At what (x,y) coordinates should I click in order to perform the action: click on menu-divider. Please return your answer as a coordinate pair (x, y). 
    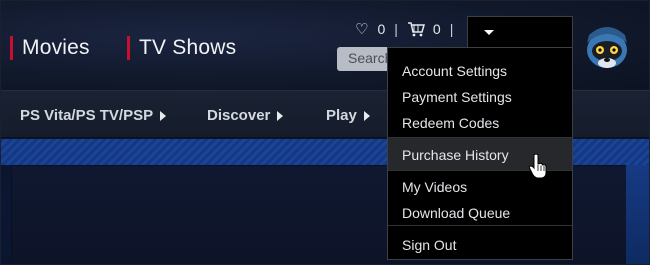
    Looking at the image, I should click on (480, 225).